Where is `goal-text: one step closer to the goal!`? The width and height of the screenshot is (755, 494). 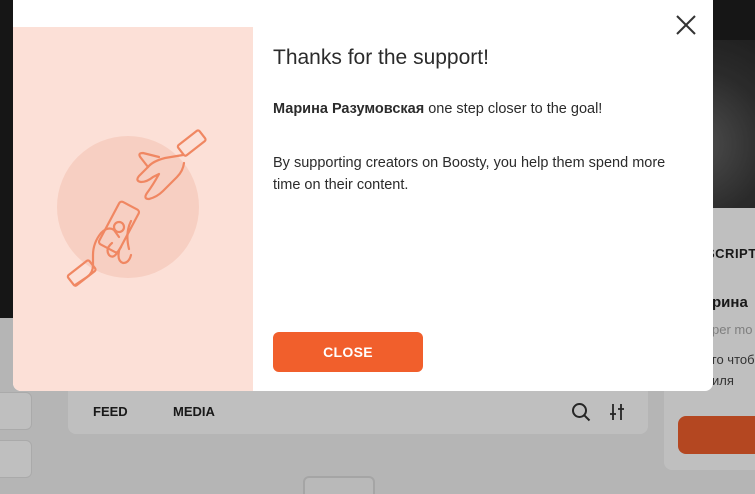
goal-text: one step closer to the goal! is located at coordinates (513, 109).